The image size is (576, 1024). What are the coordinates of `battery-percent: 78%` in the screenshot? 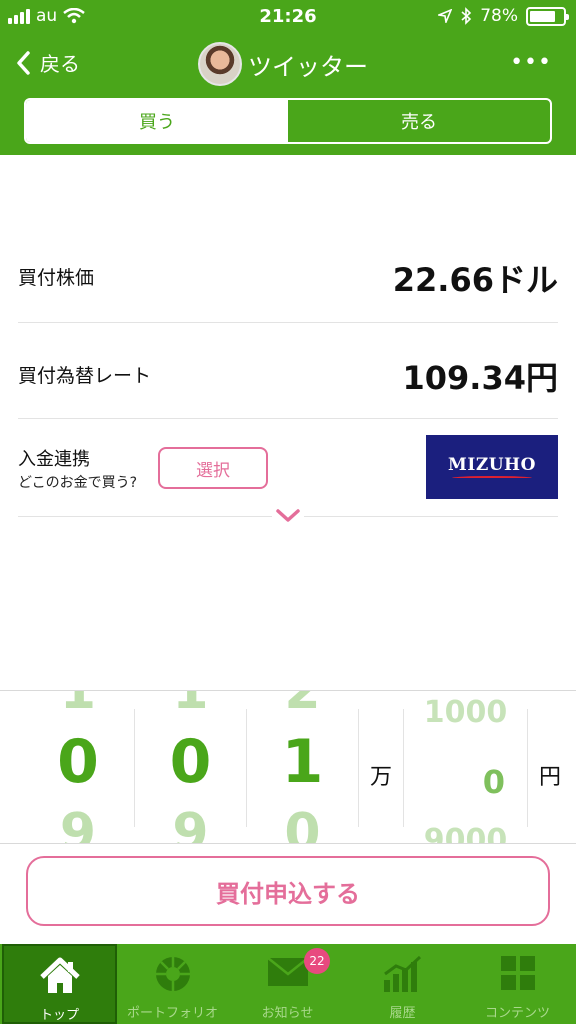 It's located at (499, 16).